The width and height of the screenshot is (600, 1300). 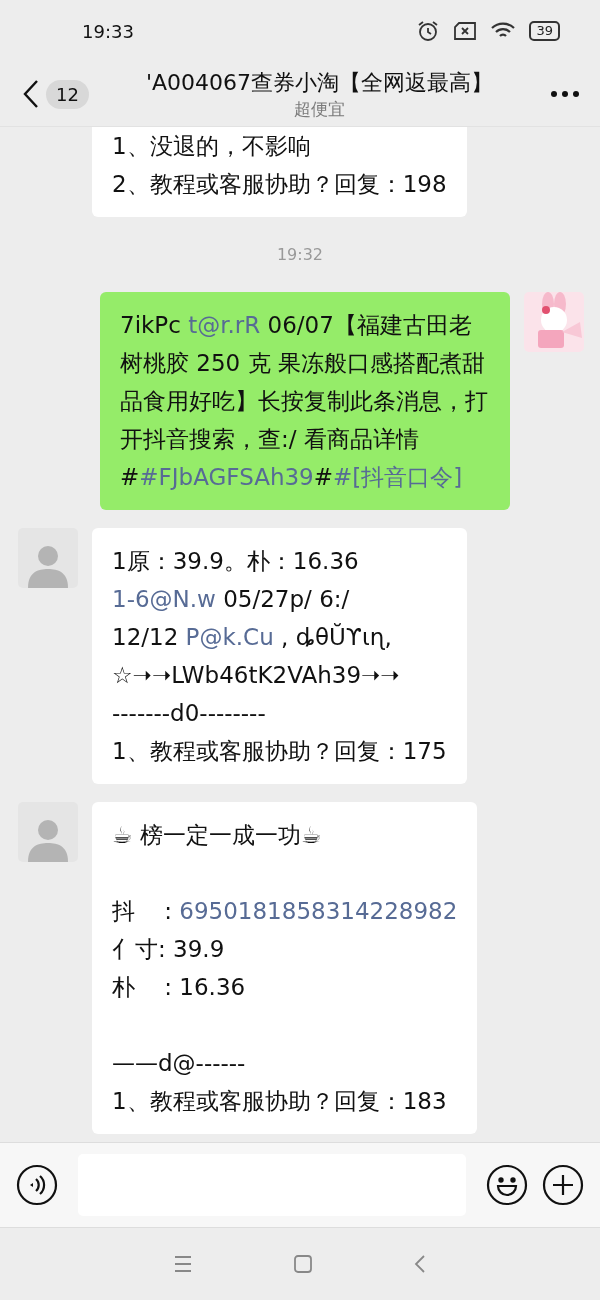 What do you see at coordinates (303, 1264) in the screenshot?
I see `home-icon` at bounding box center [303, 1264].